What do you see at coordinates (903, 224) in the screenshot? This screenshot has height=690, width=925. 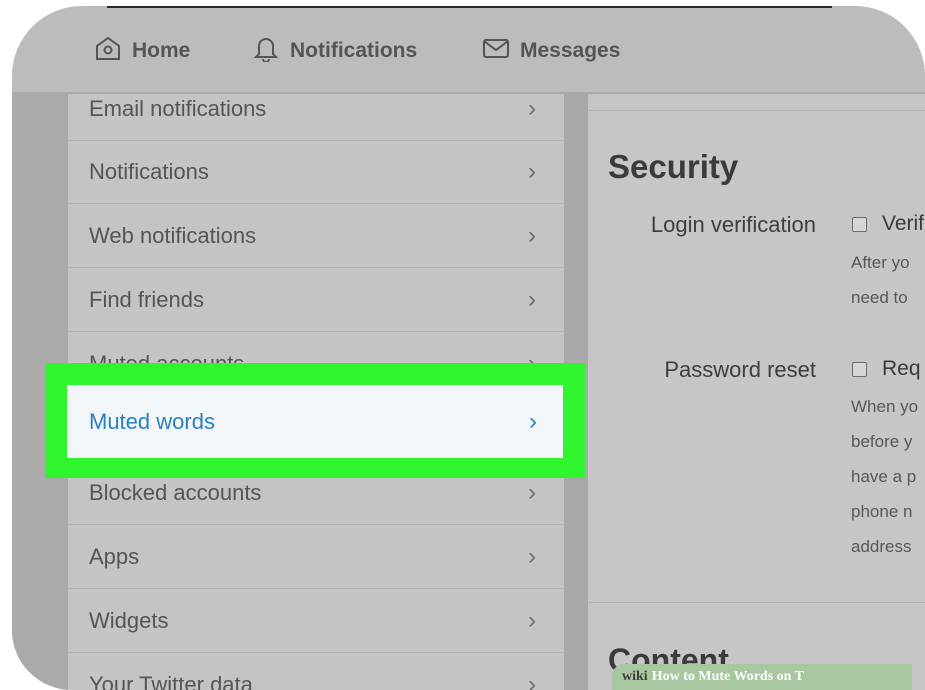 I see `login-verification-option: Verif` at bounding box center [903, 224].